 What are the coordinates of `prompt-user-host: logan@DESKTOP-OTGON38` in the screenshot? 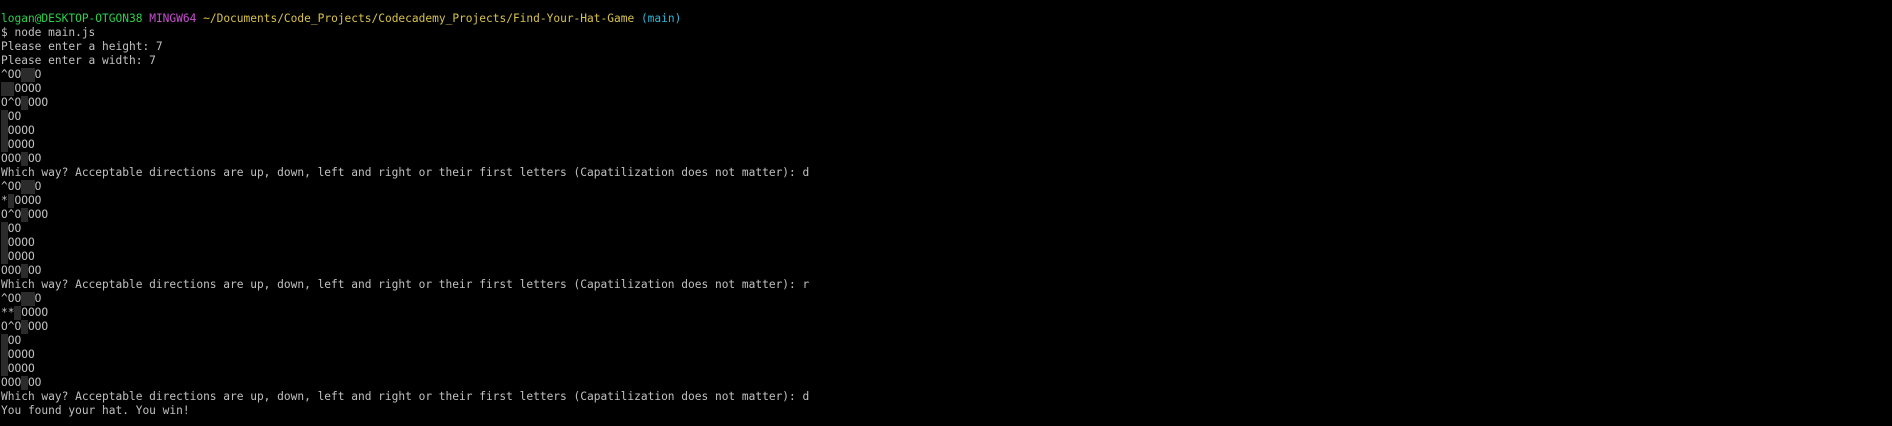 It's located at (72, 18).